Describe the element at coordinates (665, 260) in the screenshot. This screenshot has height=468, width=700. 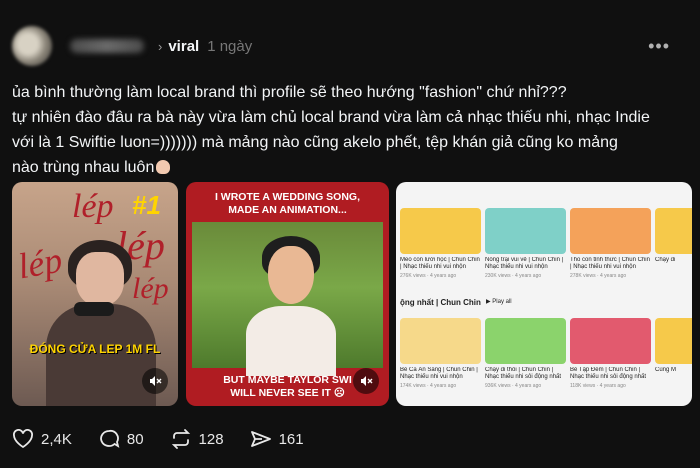
I see `video-title: Chạy đi` at that location.